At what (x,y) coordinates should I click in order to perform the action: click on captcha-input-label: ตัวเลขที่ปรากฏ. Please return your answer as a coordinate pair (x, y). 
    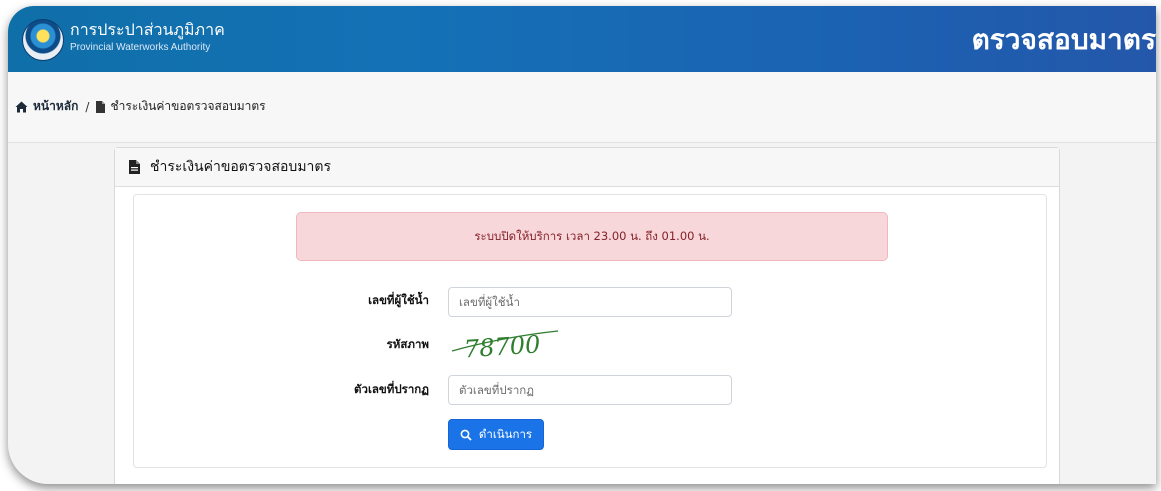
    Looking at the image, I should click on (391, 389).